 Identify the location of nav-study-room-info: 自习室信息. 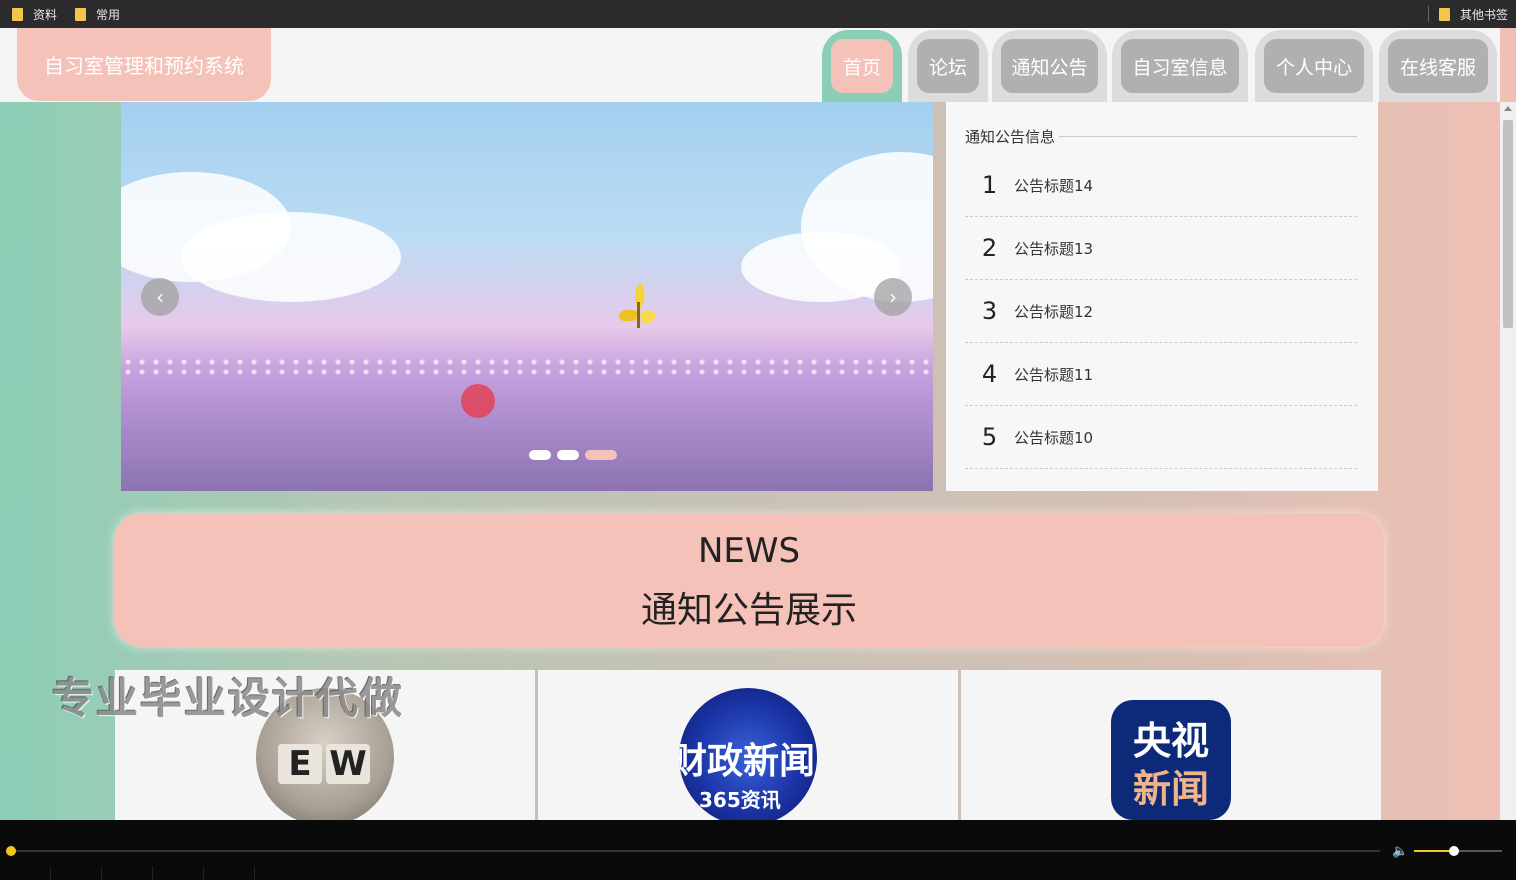
(1180, 66).